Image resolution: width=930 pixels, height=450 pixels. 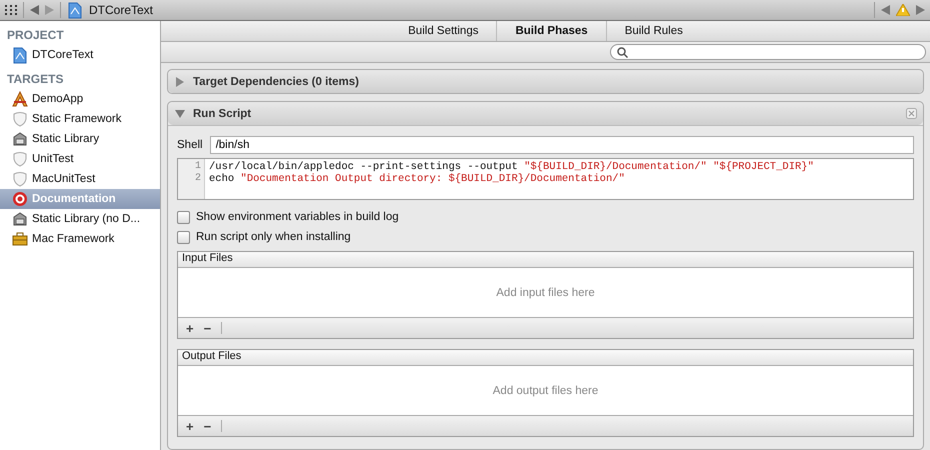 What do you see at coordinates (276, 82) in the screenshot?
I see `phase-title: Target Dependencies (0 items)` at bounding box center [276, 82].